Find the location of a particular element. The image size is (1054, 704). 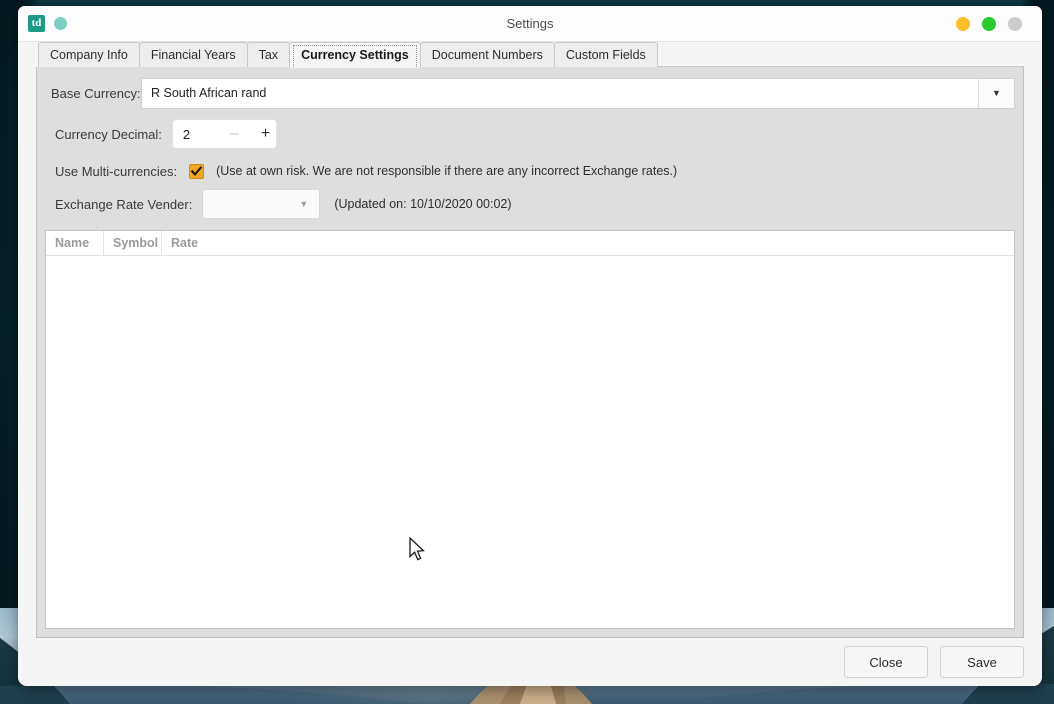

exchange-rate-vendor-select: ▼ is located at coordinates (261, 204).